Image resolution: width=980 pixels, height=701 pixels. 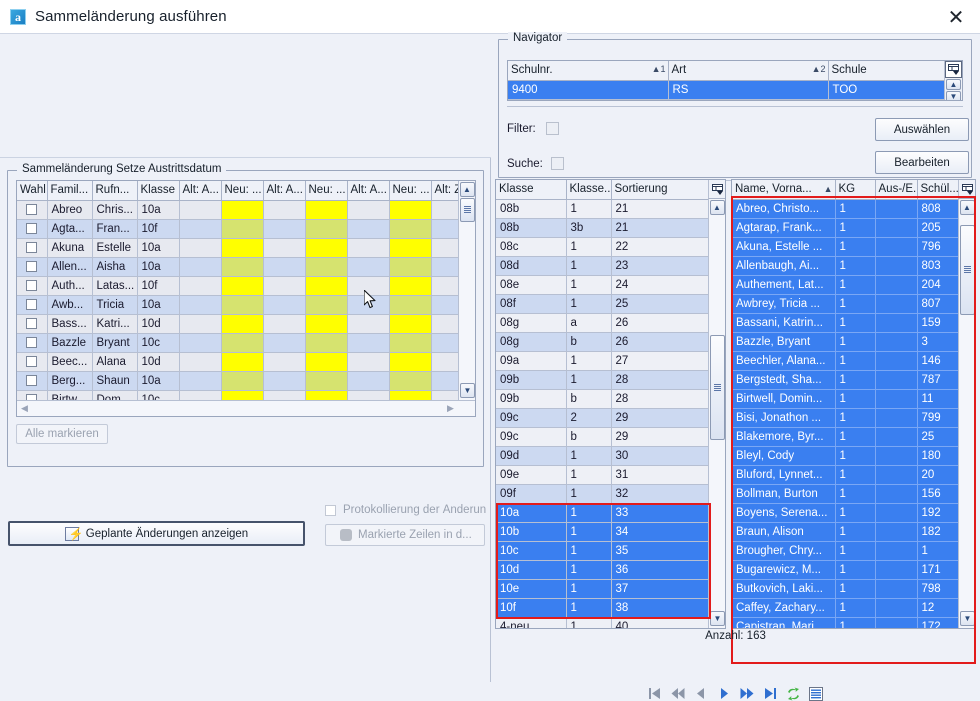 What do you see at coordinates (603, 209) in the screenshot?
I see `klasse-row: 08b 1 21` at bounding box center [603, 209].